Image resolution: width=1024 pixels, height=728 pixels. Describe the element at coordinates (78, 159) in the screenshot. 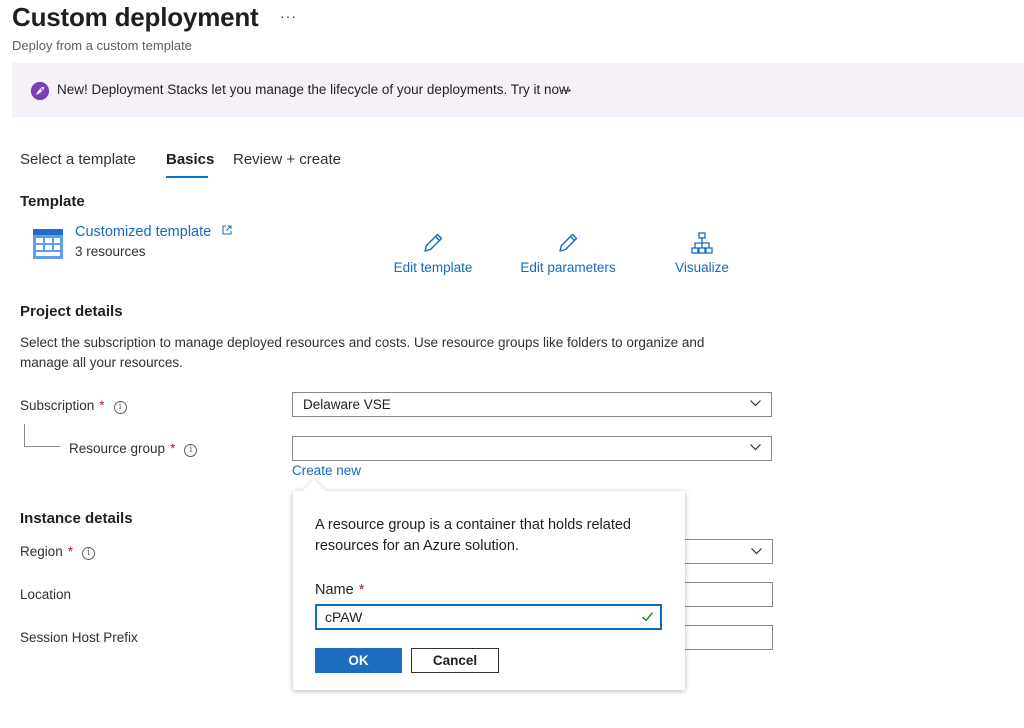

I see `tab-select-template: Select a template` at that location.